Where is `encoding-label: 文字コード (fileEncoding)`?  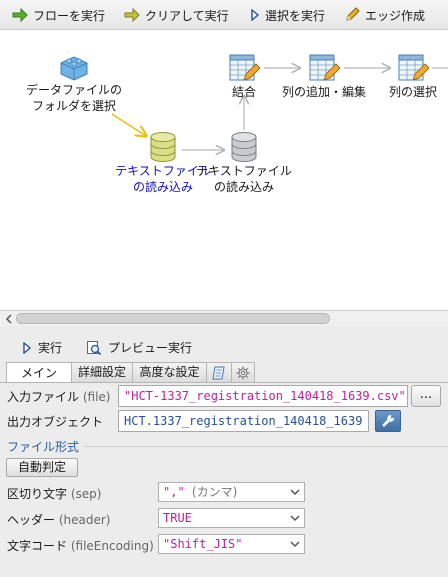
encoding-label: 文字コード (fileEncoding) is located at coordinates (80, 545).